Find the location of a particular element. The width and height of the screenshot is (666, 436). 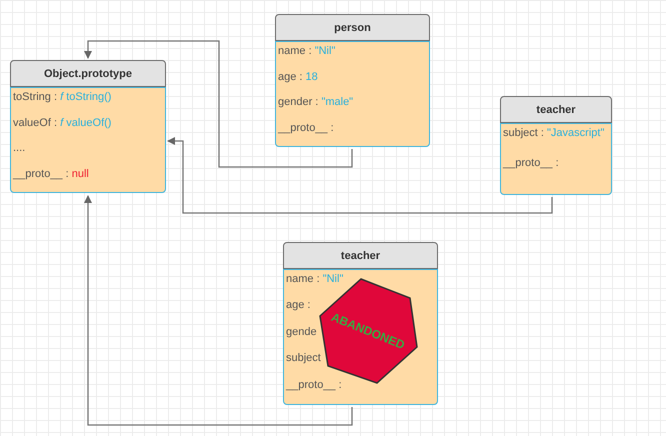

field-text: gender : "male" is located at coordinates (316, 102).